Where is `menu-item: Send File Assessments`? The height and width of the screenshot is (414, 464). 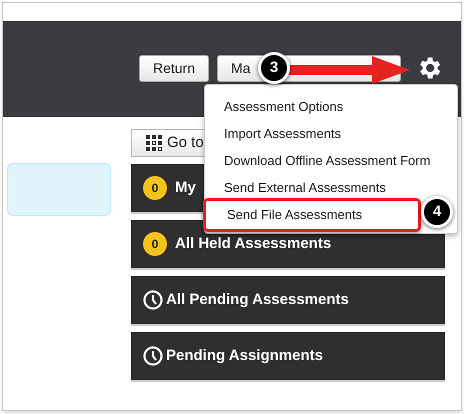
menu-item: Send File Assessments is located at coordinates (312, 215).